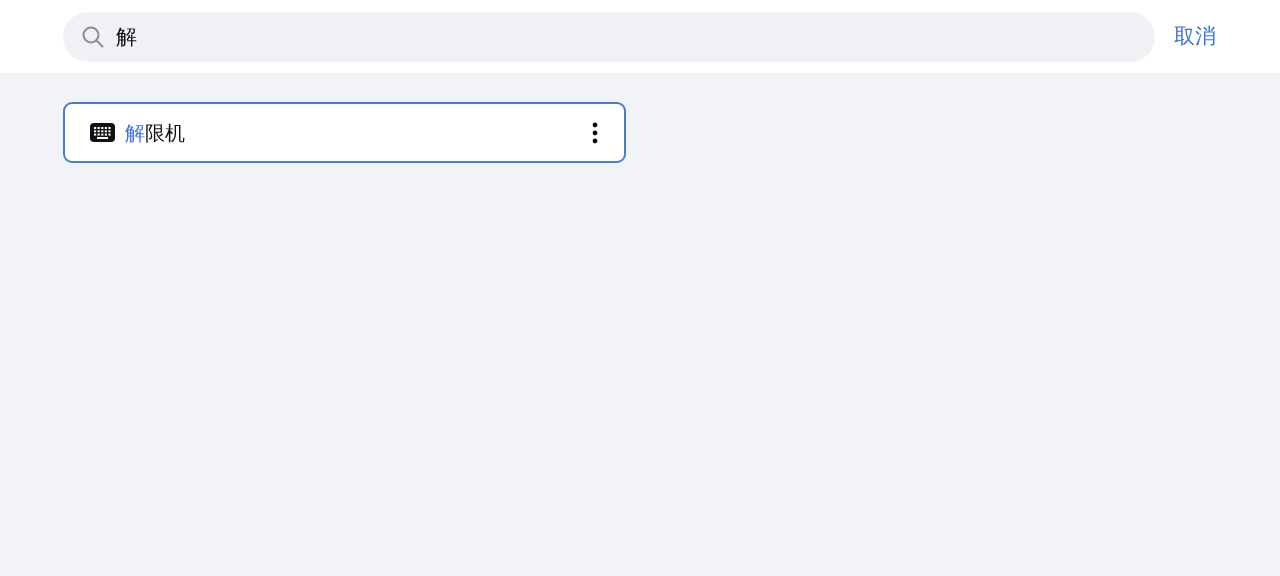 The image size is (1280, 576). Describe the element at coordinates (155, 133) in the screenshot. I see `result-title: 解限机` at that location.